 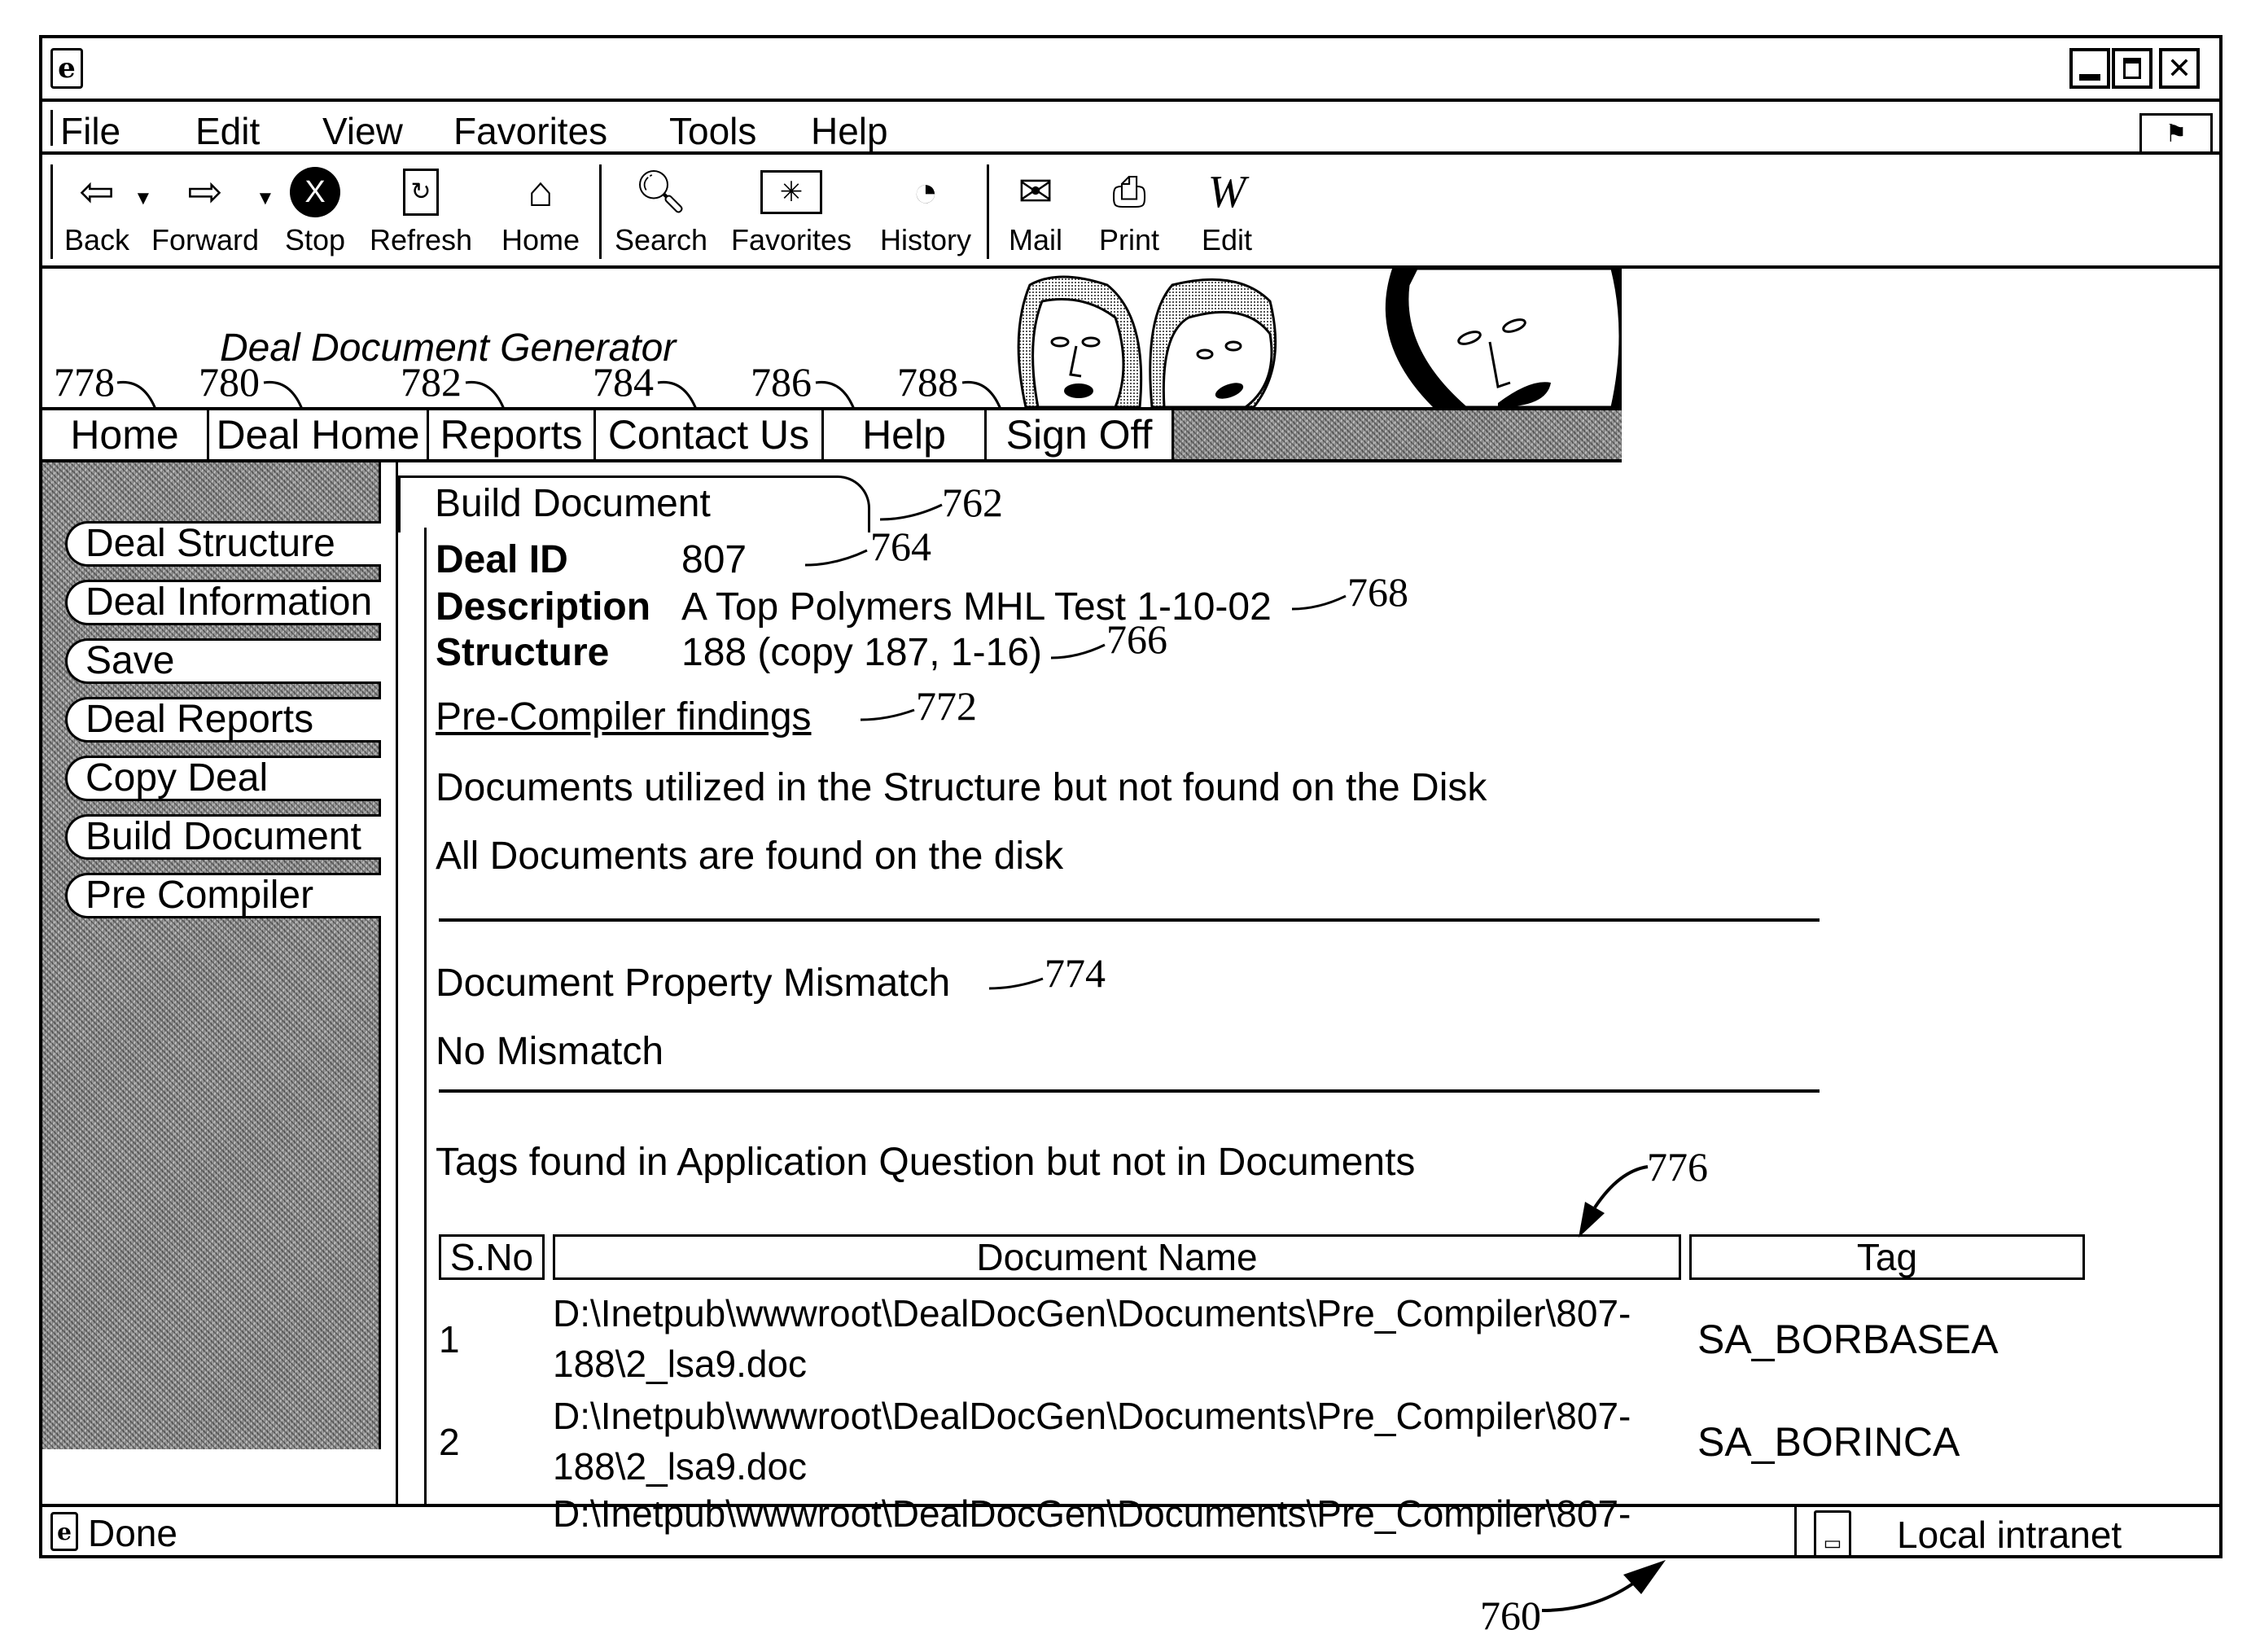 I want to click on tab-build-document: Build Document, so click(x=634, y=503).